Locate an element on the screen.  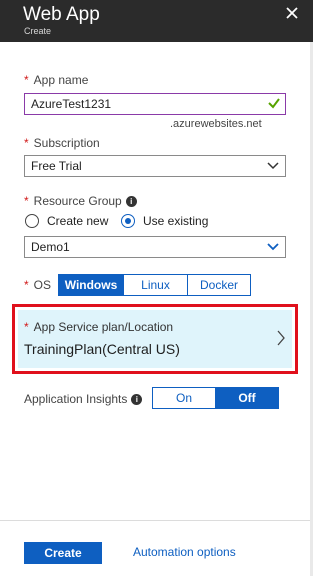
blade-subtitle: Create is located at coordinates (38, 31).